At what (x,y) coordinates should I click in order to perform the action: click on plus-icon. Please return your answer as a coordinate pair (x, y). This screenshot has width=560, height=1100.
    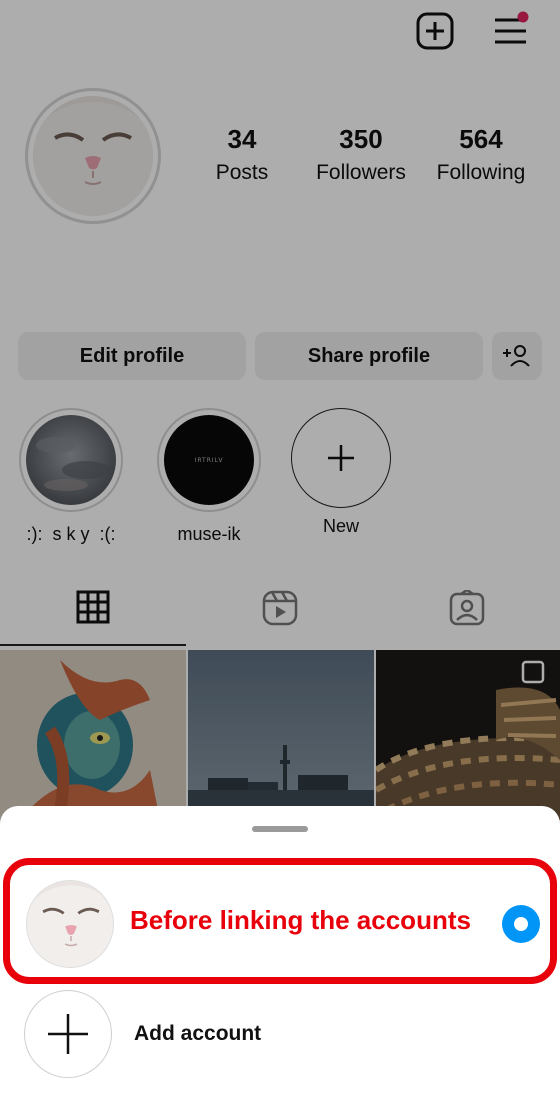
    Looking at the image, I should click on (68, 1034).